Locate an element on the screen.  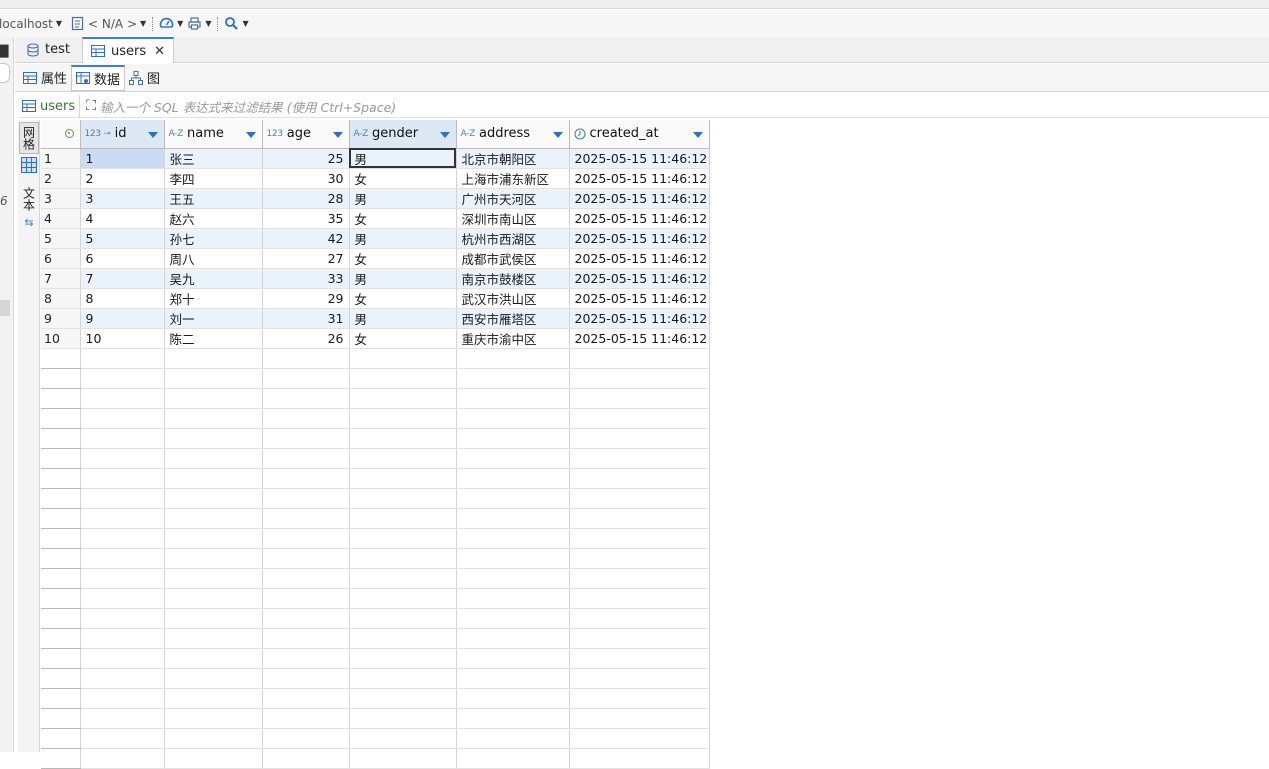
column-header-address: A-Z address is located at coordinates (513, 134).